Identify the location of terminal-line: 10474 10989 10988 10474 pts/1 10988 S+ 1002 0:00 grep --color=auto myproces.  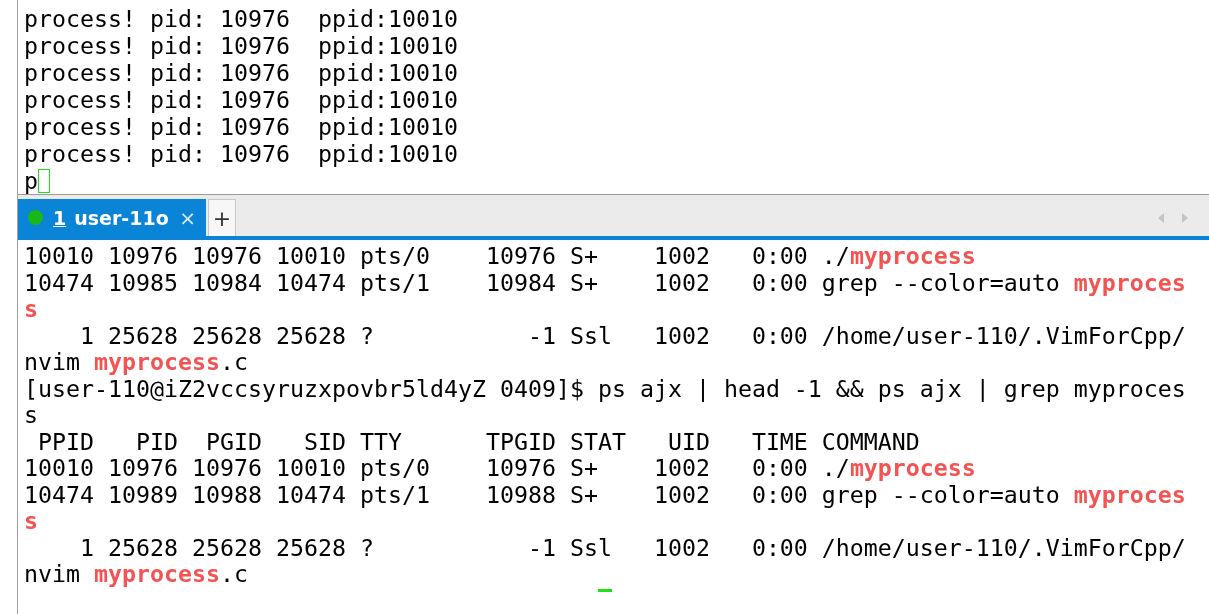
(605, 494).